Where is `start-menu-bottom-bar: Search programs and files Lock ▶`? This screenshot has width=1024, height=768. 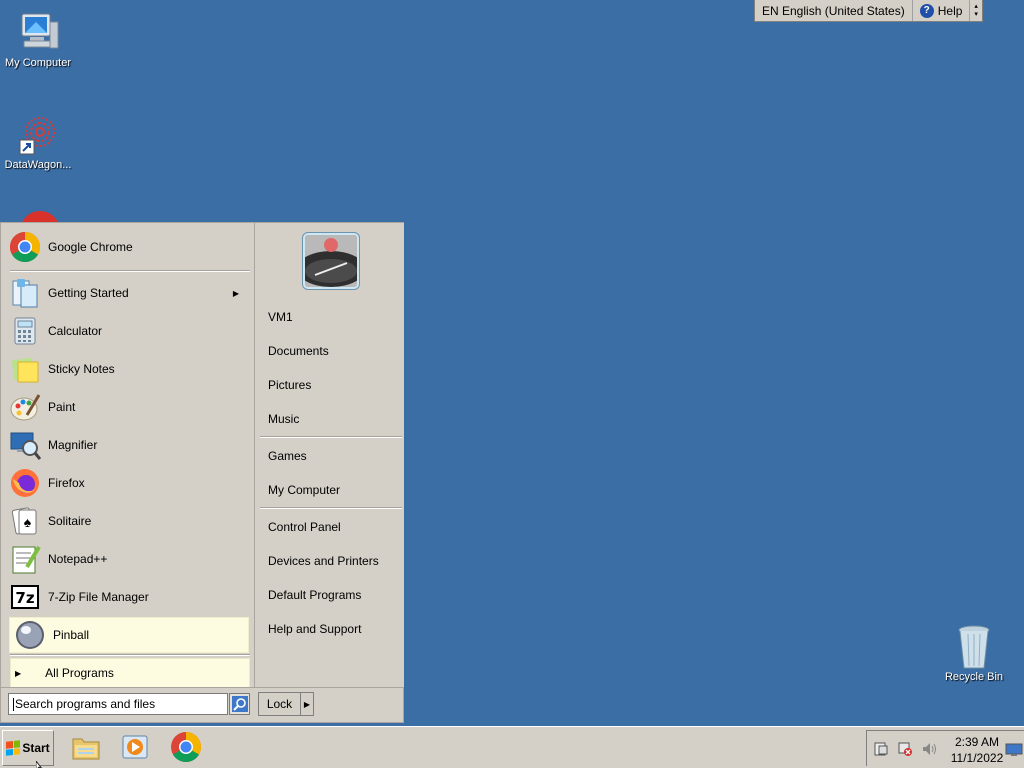
start-menu-bottom-bar: Search programs and files Lock ▶ is located at coordinates (202, 704).